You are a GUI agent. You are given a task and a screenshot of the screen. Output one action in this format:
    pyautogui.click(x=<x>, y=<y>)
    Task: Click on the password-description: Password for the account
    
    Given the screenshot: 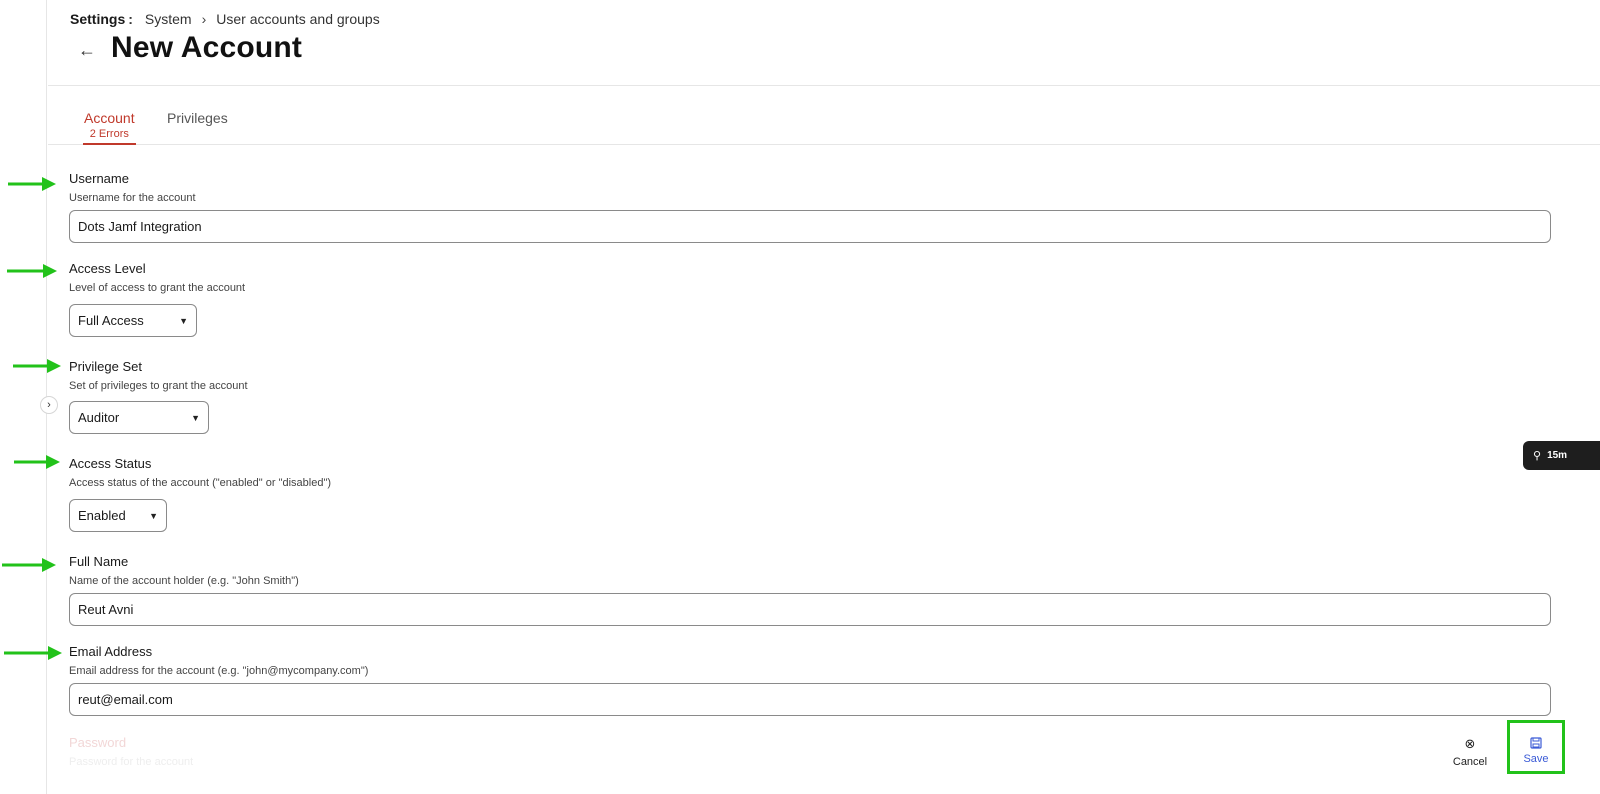 What is the action you would take?
    pyautogui.click(x=131, y=762)
    